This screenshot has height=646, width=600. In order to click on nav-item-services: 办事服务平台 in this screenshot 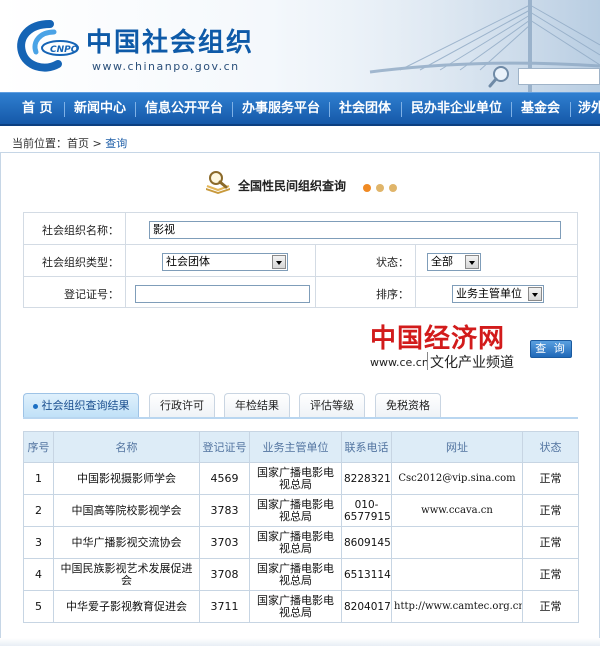, I will do `click(281, 108)`.